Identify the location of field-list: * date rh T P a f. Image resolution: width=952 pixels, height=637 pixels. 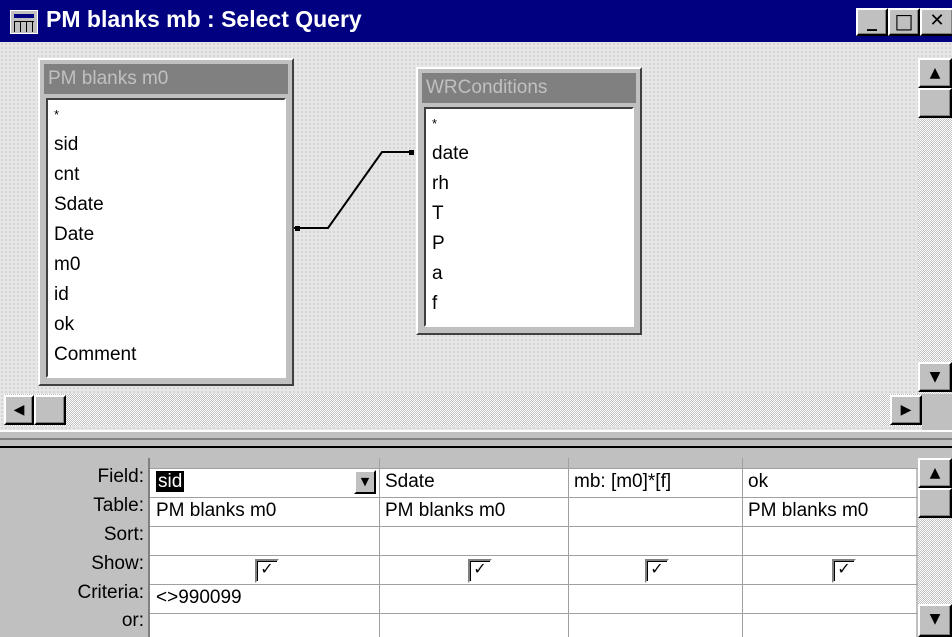
(529, 217).